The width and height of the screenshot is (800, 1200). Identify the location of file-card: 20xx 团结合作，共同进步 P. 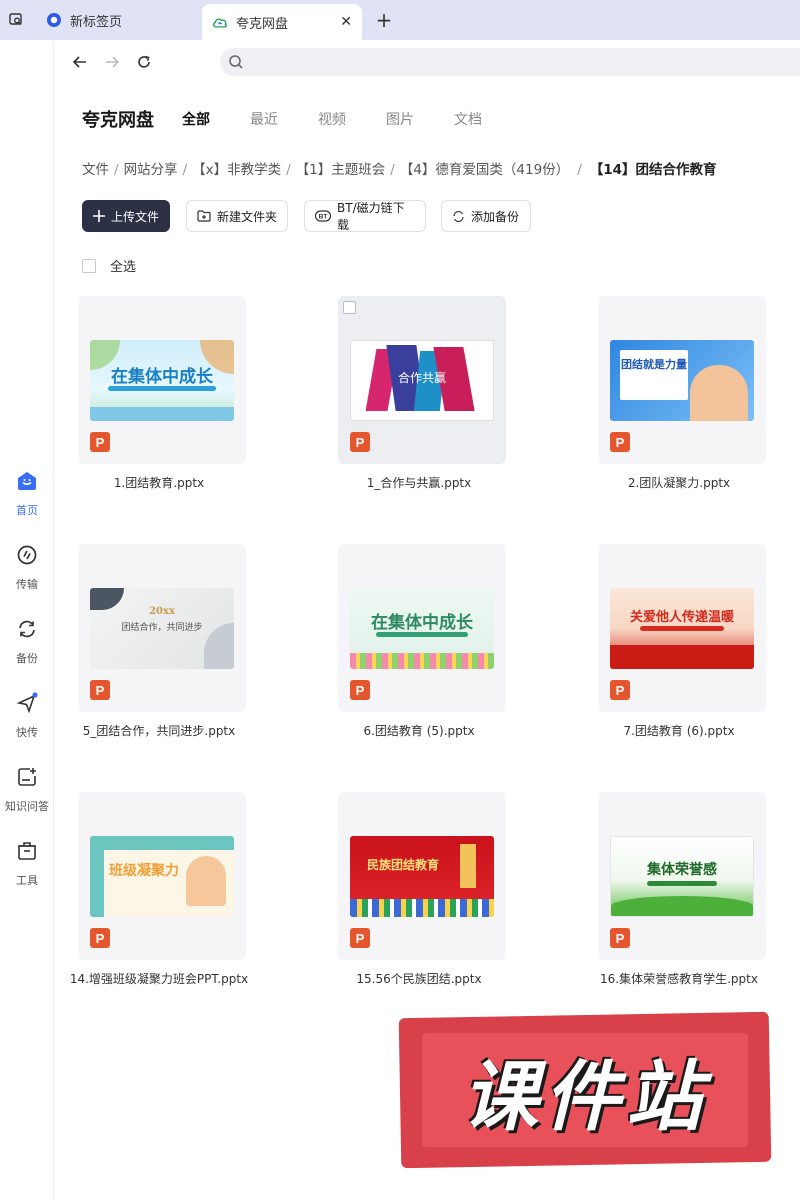
(162, 628).